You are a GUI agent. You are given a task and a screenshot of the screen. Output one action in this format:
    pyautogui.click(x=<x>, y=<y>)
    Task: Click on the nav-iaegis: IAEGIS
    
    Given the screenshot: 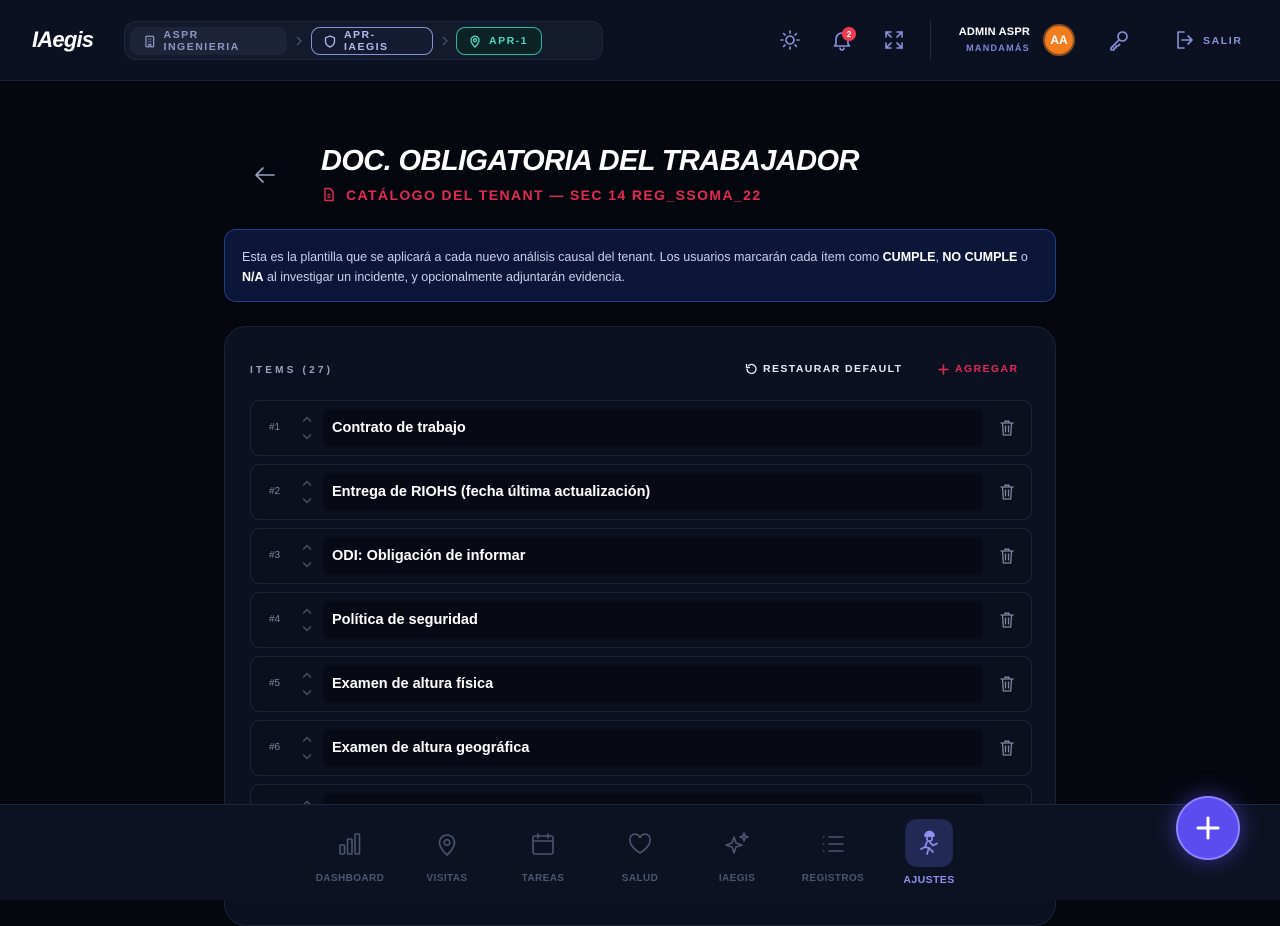 What is the action you would take?
    pyautogui.click(x=737, y=853)
    